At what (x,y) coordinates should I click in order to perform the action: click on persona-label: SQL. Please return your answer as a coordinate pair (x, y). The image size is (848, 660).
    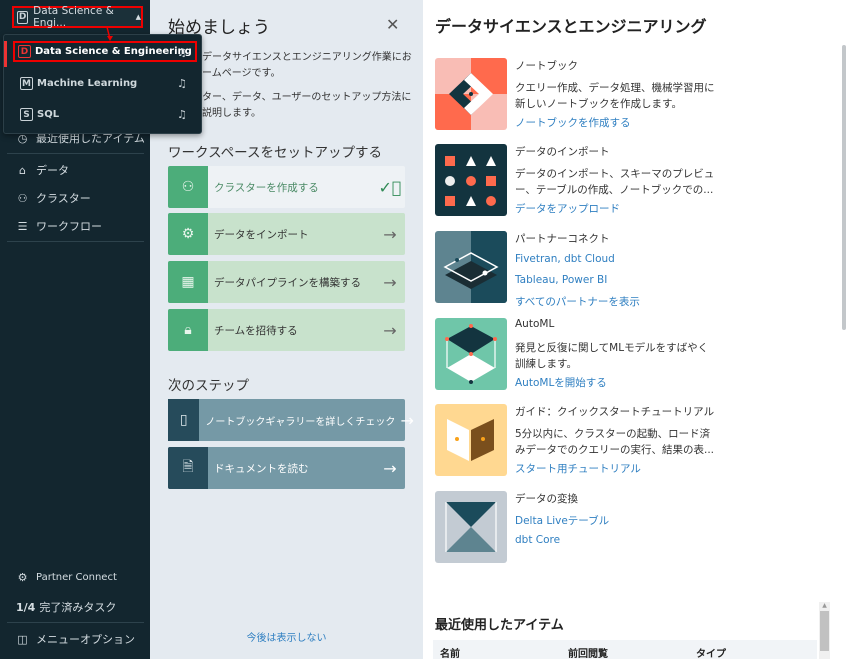
    Looking at the image, I should click on (48, 114).